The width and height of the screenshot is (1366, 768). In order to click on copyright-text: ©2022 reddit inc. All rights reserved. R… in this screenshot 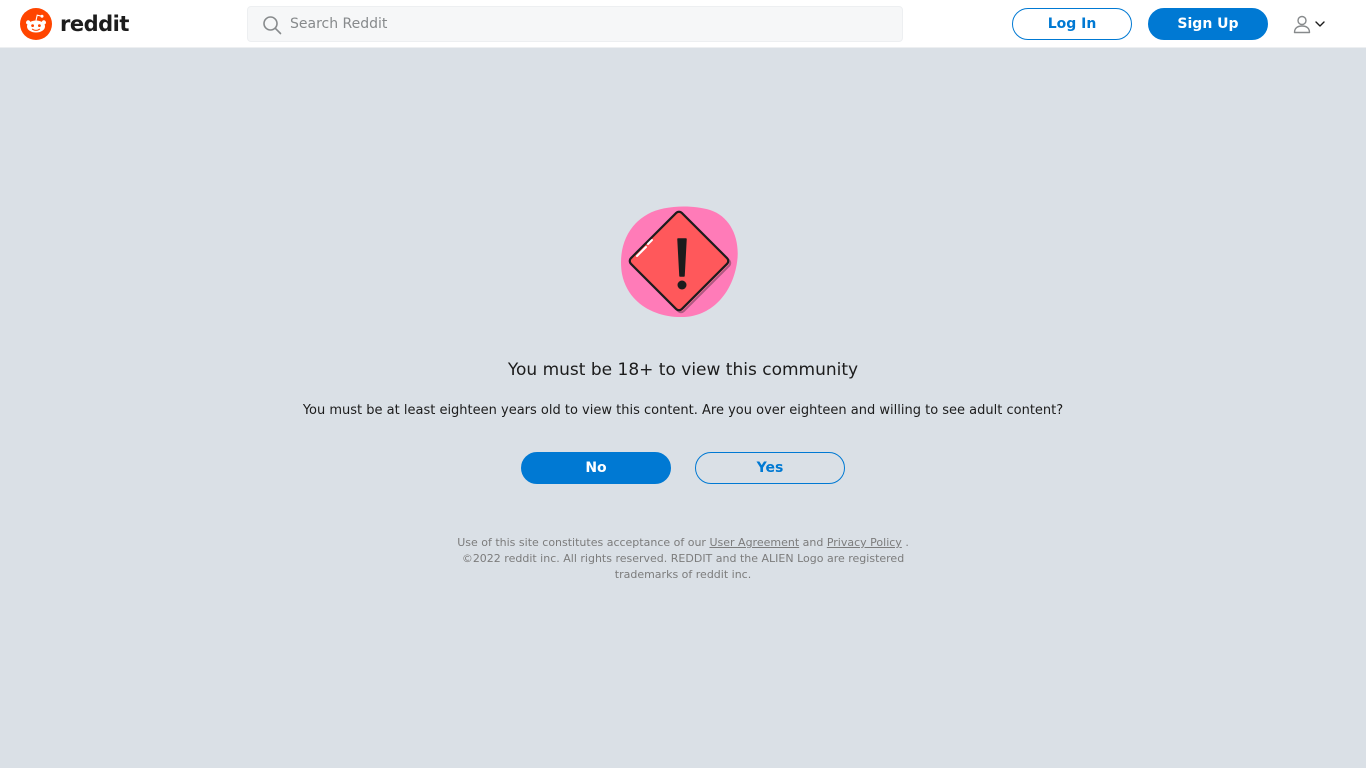, I will do `click(683, 566)`.